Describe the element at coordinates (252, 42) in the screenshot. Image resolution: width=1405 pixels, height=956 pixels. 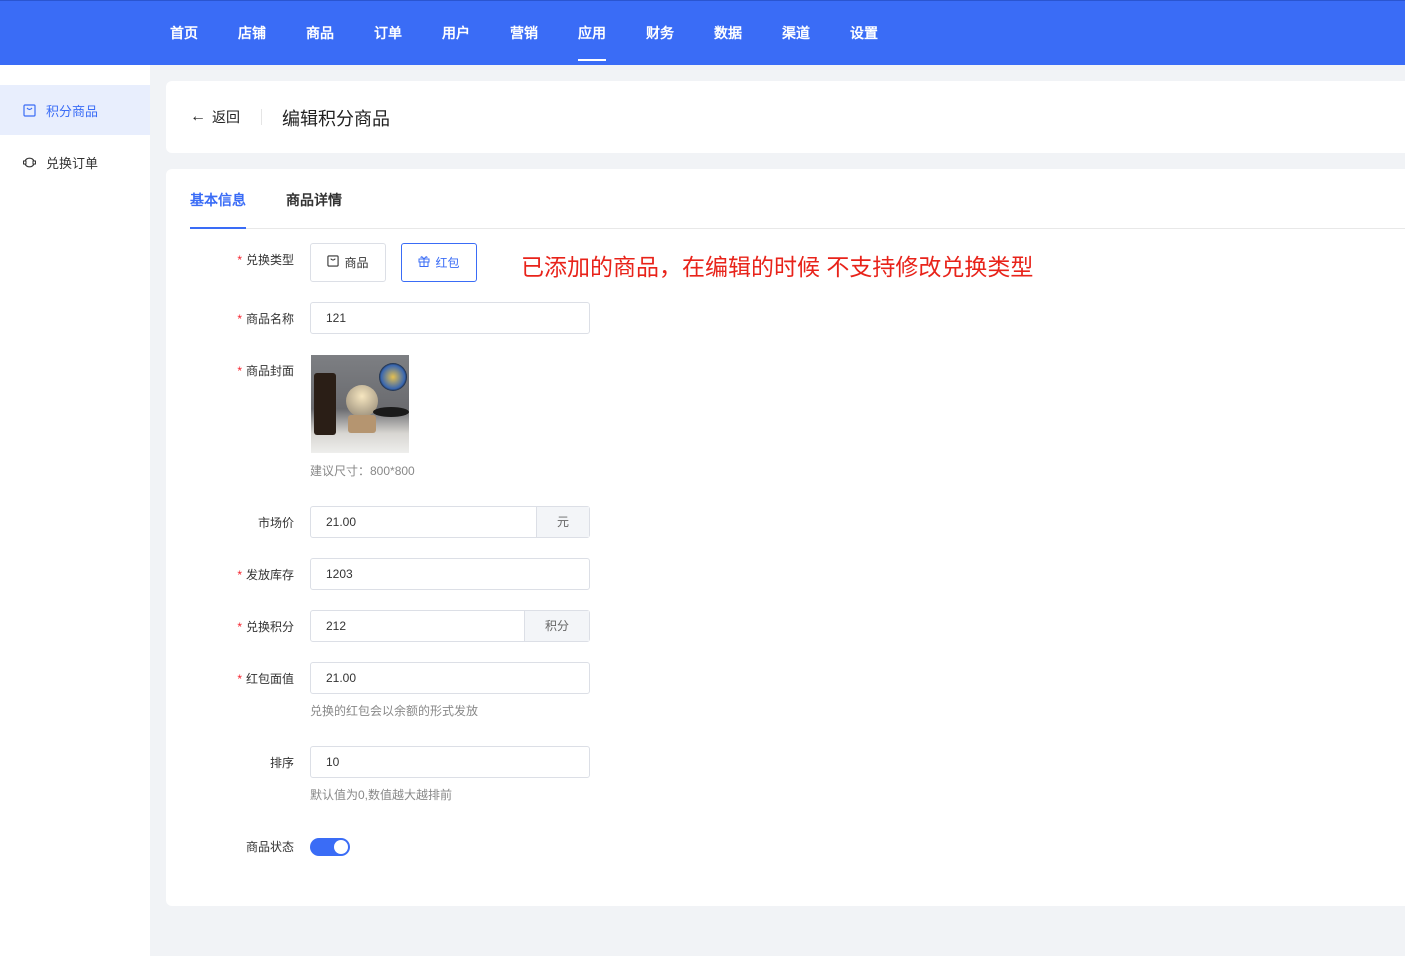
I see `nav-shop: 店铺` at that location.